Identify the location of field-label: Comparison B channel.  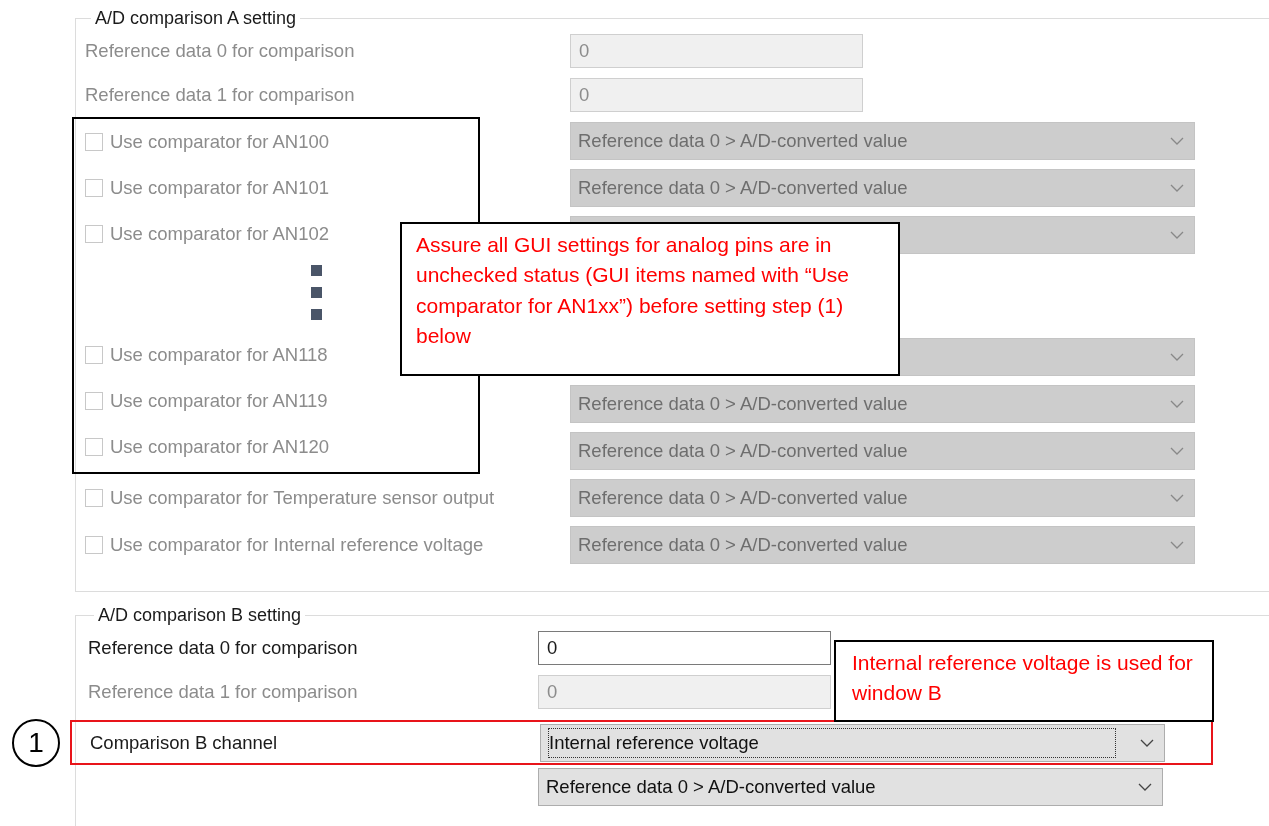
(184, 742).